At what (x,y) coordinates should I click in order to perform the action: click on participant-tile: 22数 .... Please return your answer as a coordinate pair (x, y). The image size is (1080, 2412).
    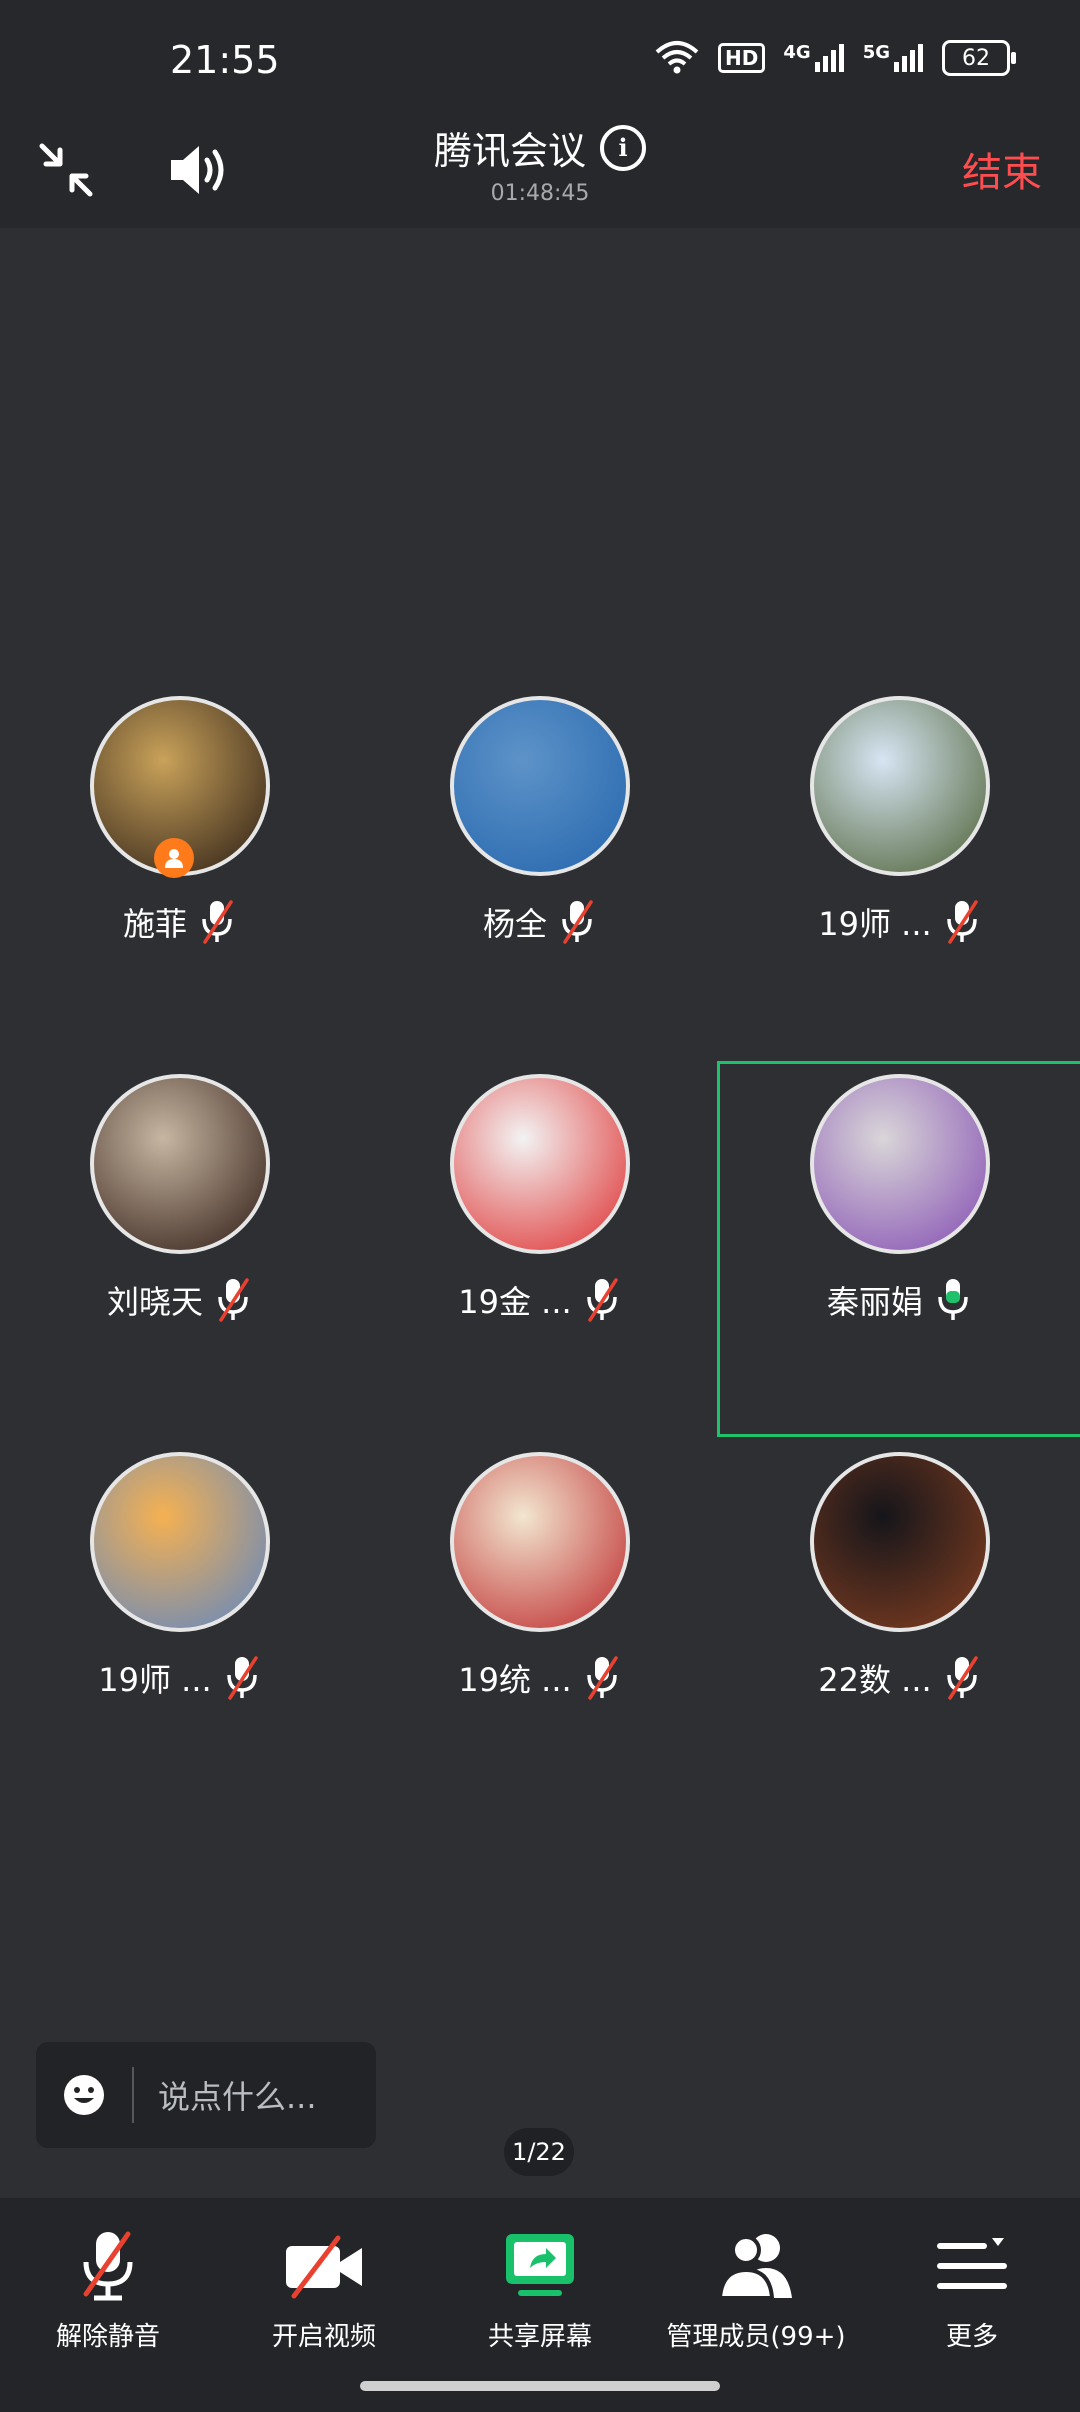
    Looking at the image, I should click on (900, 1627).